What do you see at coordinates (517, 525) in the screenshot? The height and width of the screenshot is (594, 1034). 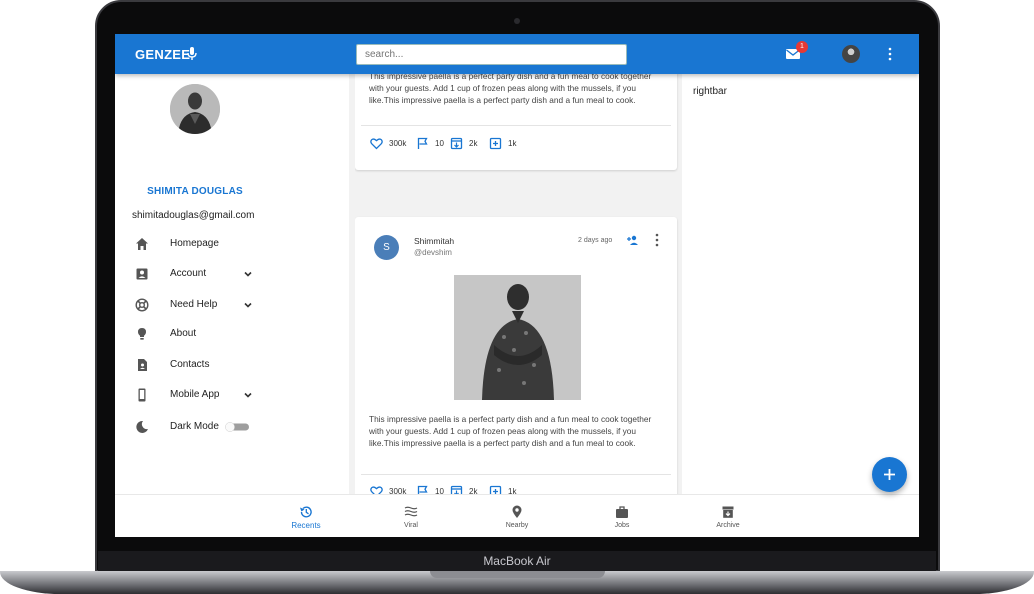 I see `nav-label: Nearby` at bounding box center [517, 525].